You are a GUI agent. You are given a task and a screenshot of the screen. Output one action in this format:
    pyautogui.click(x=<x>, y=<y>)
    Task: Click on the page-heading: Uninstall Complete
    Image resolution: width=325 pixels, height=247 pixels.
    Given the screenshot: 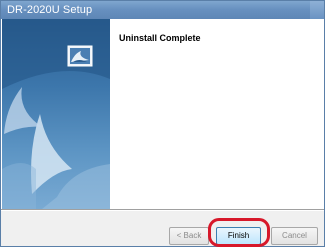 What is the action you would take?
    pyautogui.click(x=160, y=38)
    